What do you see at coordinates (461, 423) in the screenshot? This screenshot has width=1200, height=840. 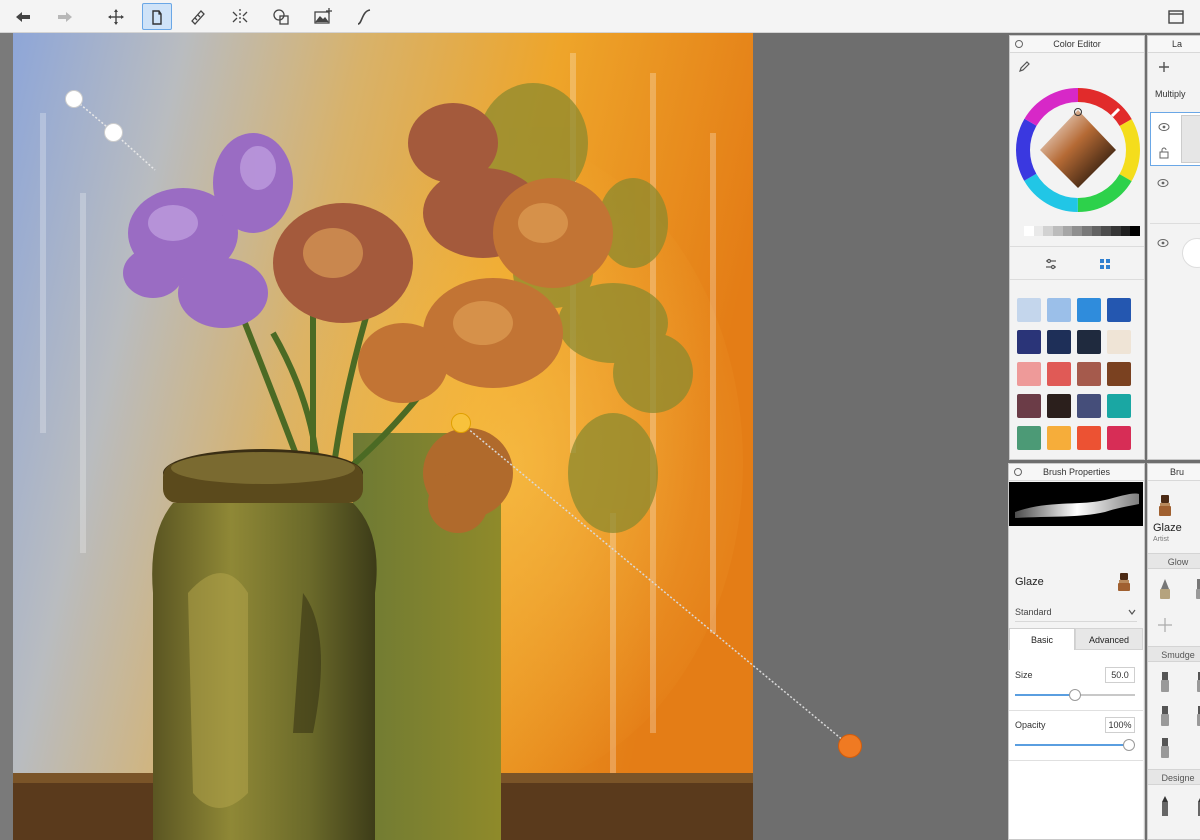 I see `gradient-center-handle` at bounding box center [461, 423].